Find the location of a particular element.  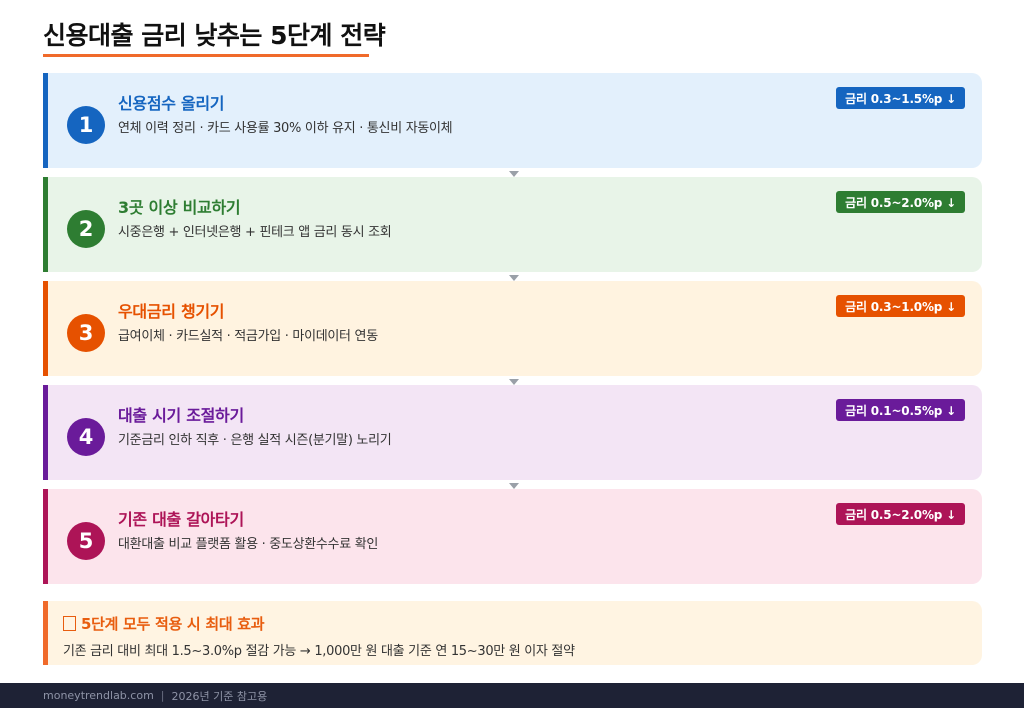

summary-title-row: 5단계 모두 적용 시 최대 효과 is located at coordinates (164, 623).